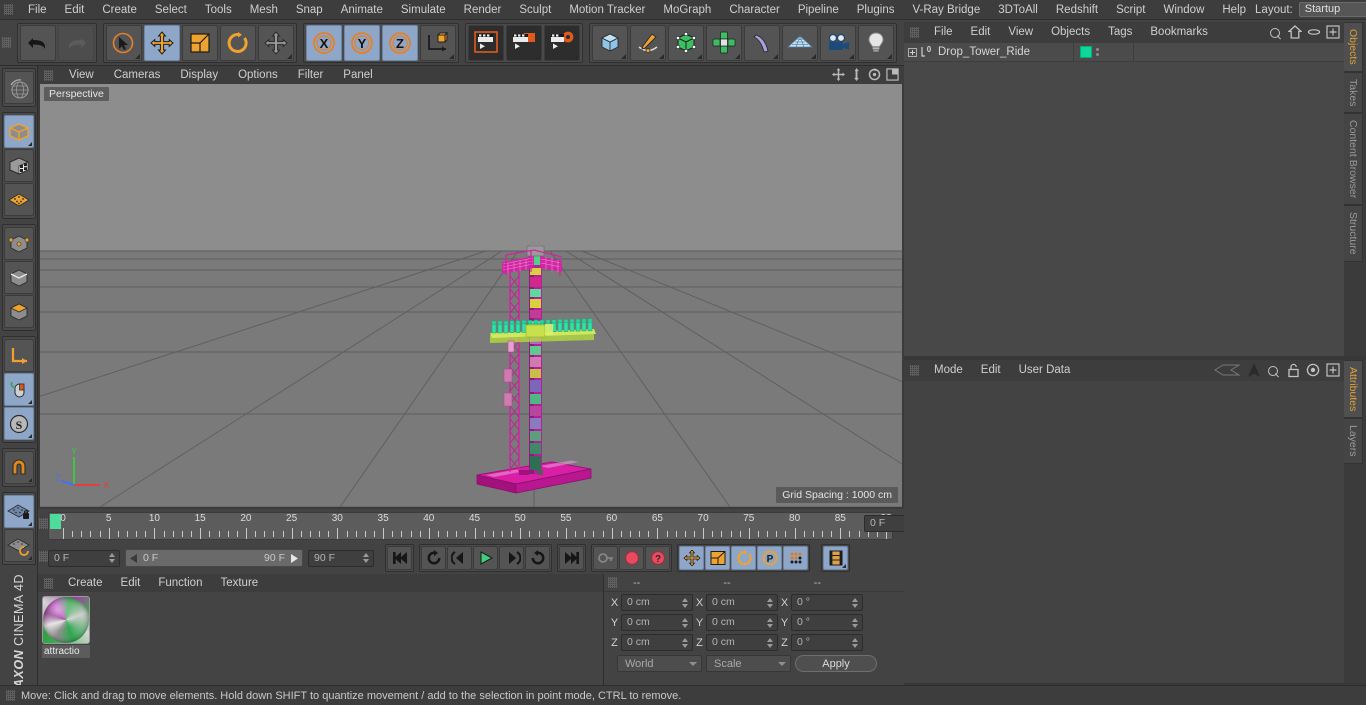 This screenshot has height=705, width=1366. What do you see at coordinates (686, 42) in the screenshot?
I see `add-generator-button` at bounding box center [686, 42].